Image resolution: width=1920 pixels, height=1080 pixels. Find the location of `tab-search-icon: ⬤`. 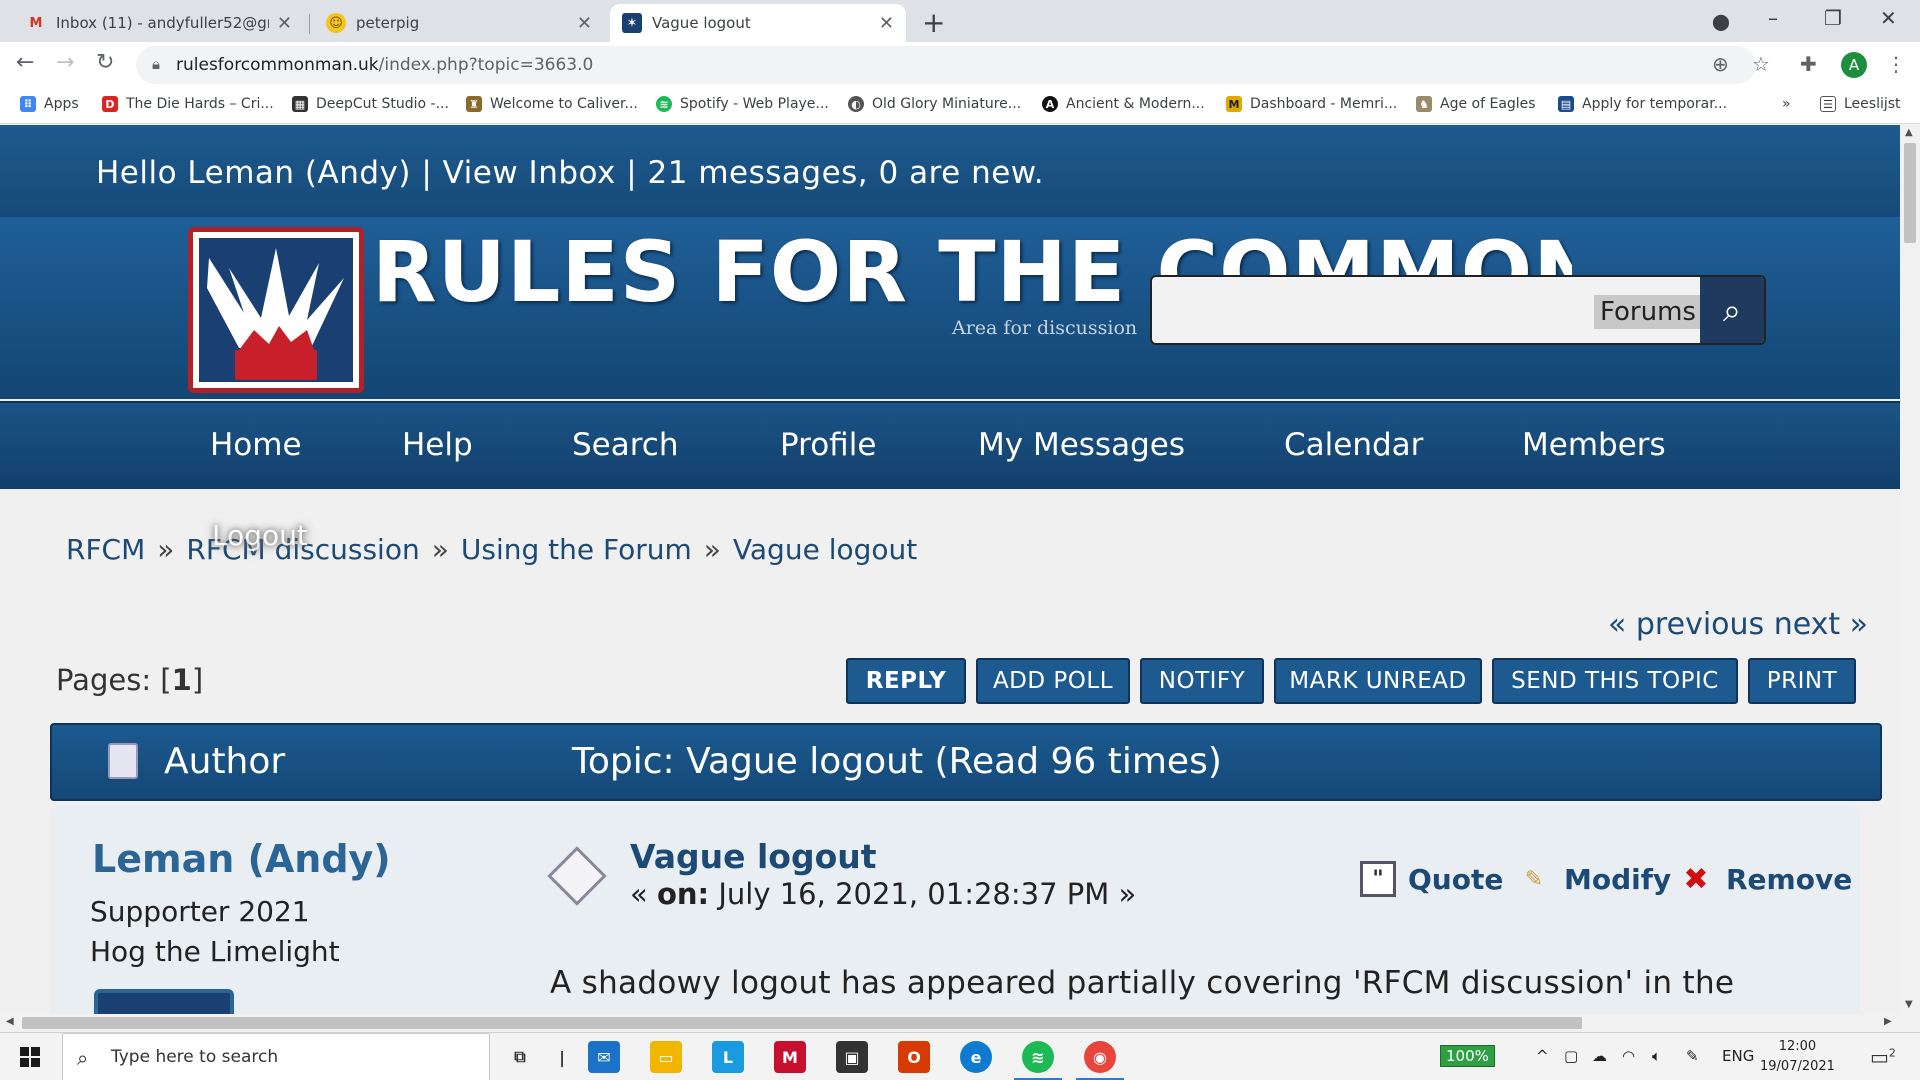

tab-search-icon: ⬤ is located at coordinates (1721, 21).